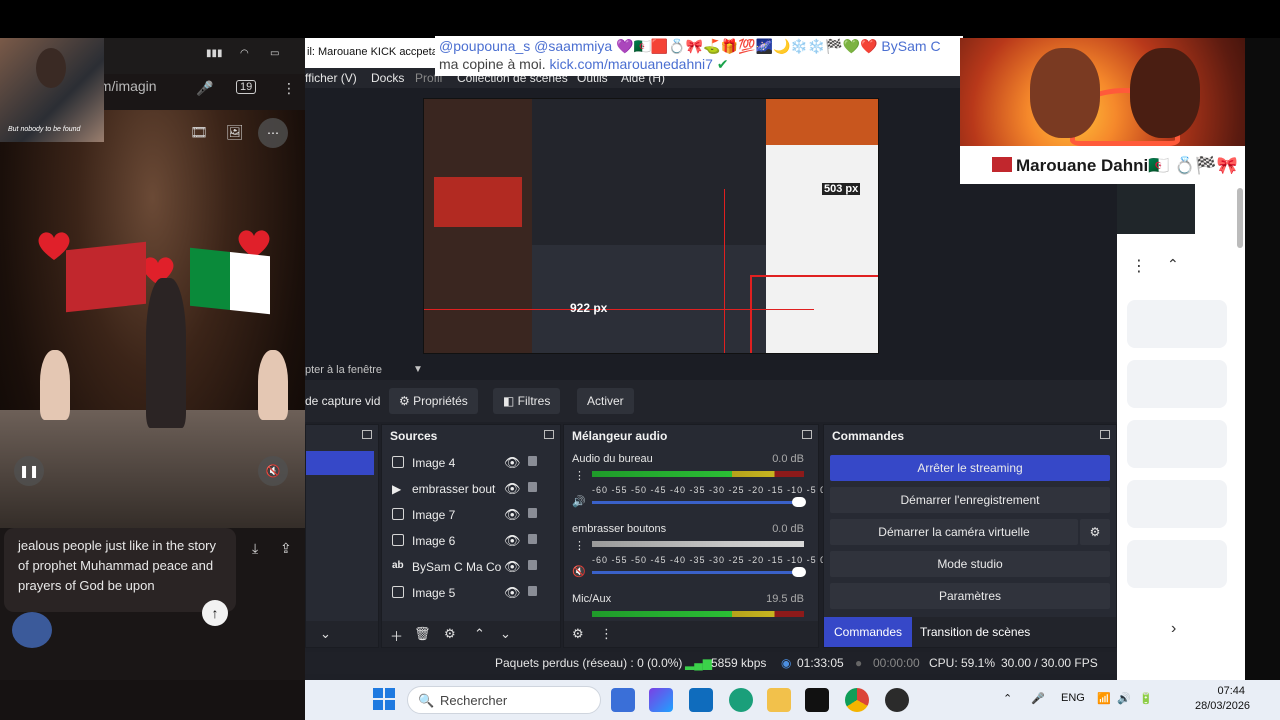 Image resolution: width=1280 pixels, height=720 pixels. I want to click on copilot-icon, so click(661, 700).